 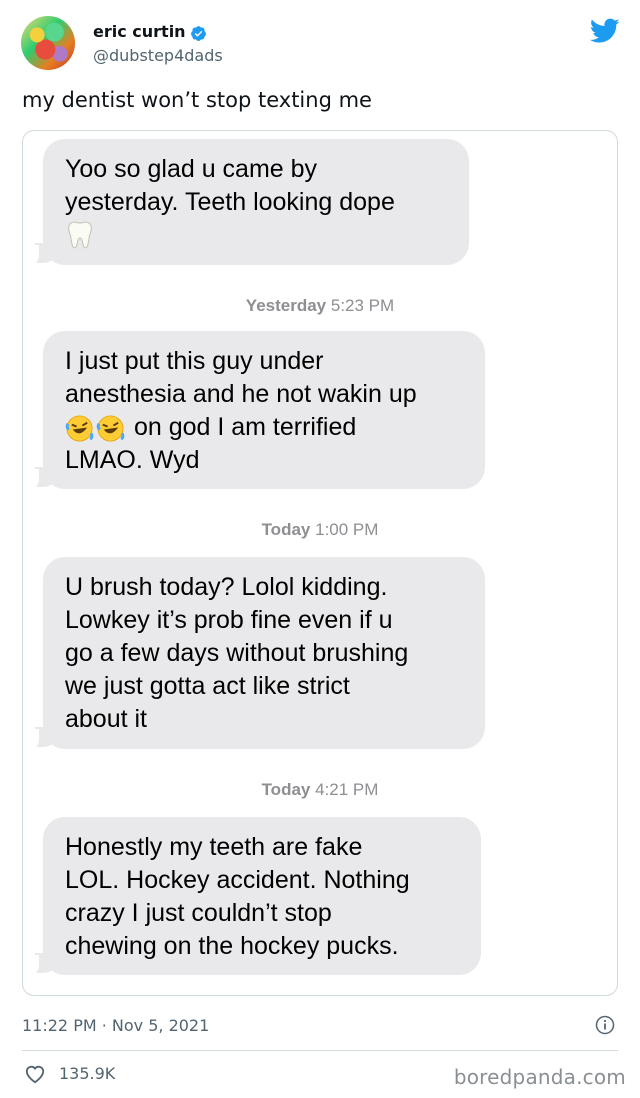 I want to click on display-name: eric curtin, so click(x=139, y=31).